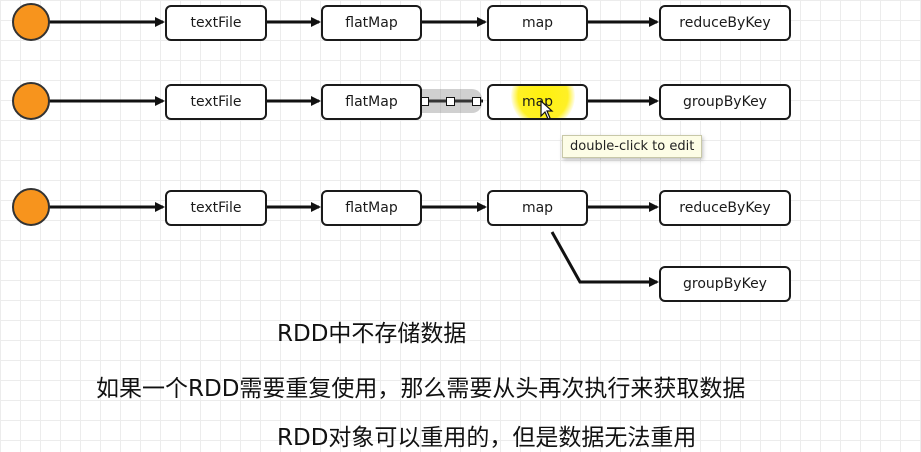 This screenshot has width=921, height=452. Describe the element at coordinates (537, 102) in the screenshot. I see `node-map-selected: map` at that location.